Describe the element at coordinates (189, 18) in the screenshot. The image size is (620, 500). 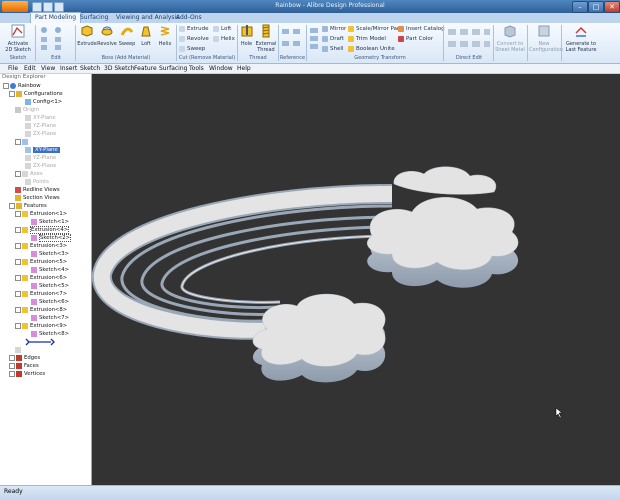
I see `tab-add-ons: Add-Ons` at that location.